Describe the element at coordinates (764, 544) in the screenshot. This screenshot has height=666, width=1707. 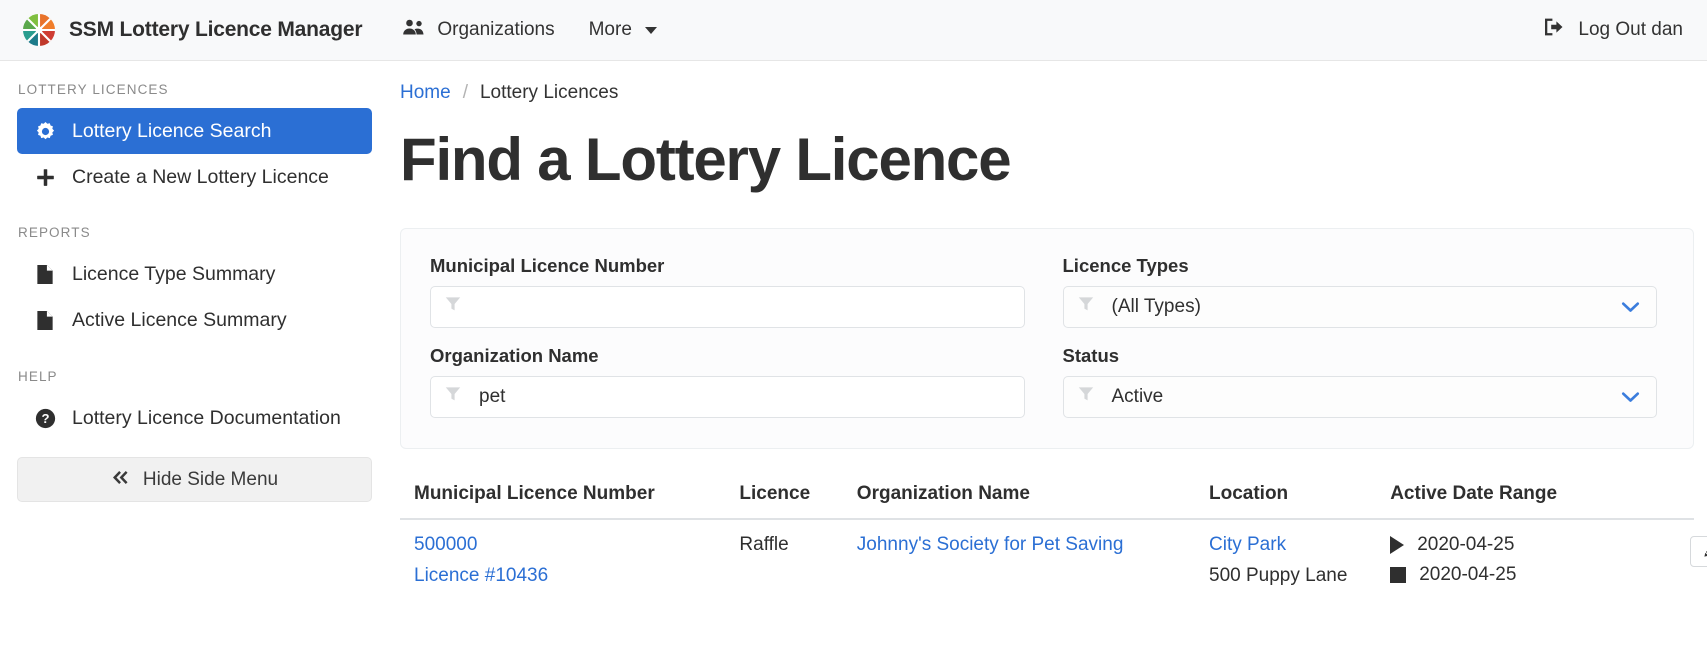
I see `cell-licence-type: Raffle` at that location.